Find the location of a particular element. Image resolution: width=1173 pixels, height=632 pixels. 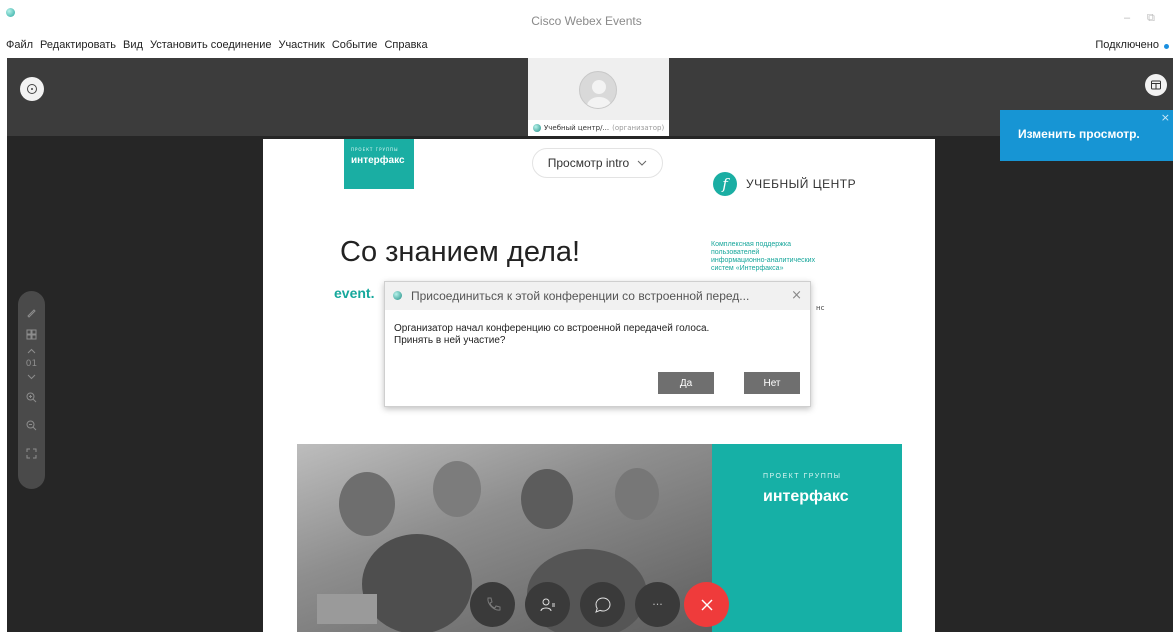

grid-icon is located at coordinates (31, 334).